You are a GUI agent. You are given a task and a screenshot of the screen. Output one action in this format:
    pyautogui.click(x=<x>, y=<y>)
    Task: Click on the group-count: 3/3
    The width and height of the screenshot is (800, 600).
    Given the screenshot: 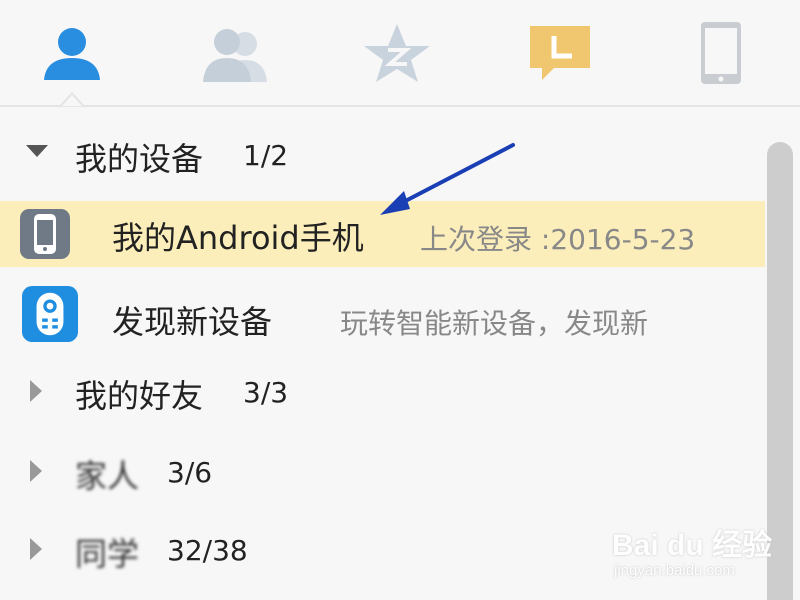 What is the action you would take?
    pyautogui.click(x=266, y=392)
    